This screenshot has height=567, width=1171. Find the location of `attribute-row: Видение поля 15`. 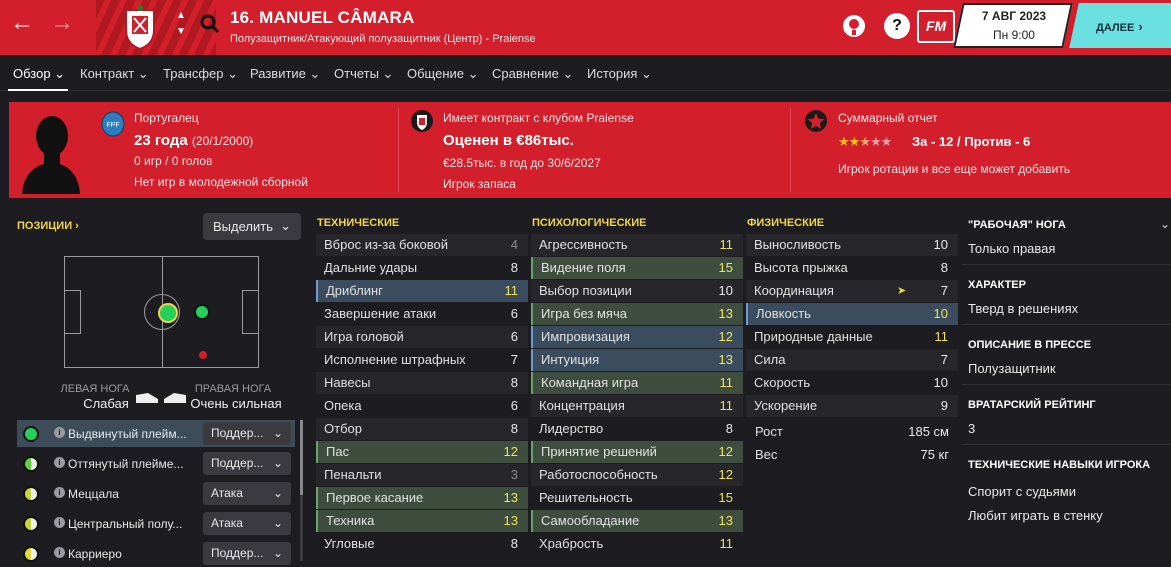

attribute-row: Видение поля 15 is located at coordinates (637, 268).